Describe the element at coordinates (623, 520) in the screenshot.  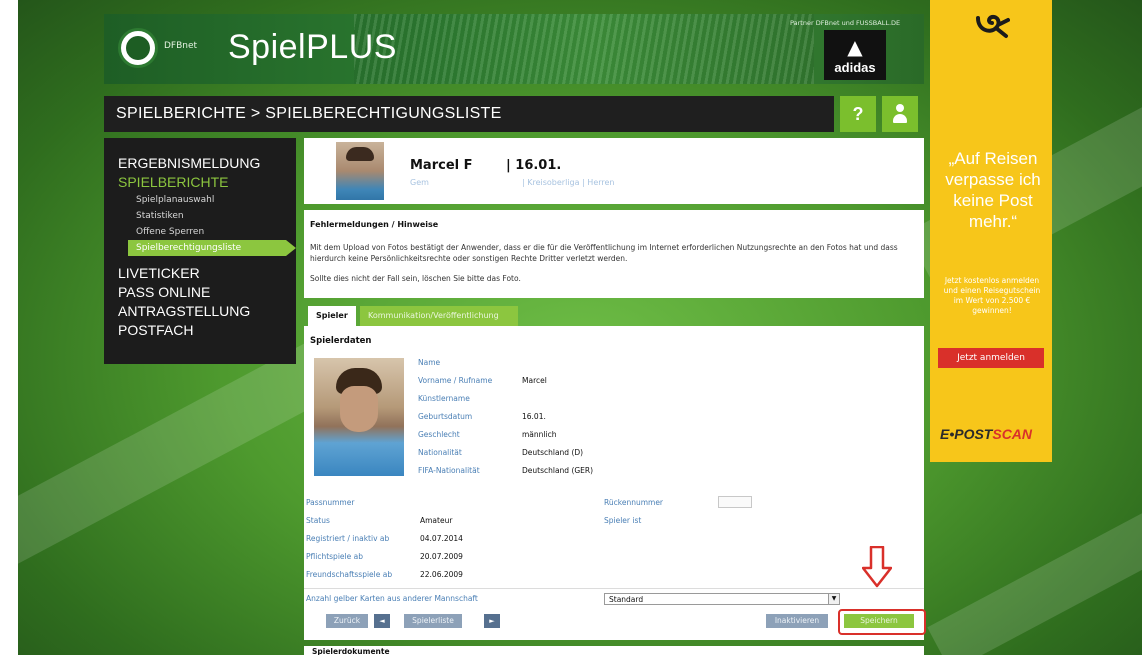
I see `label-spieler-ist: Spieler ist` at that location.